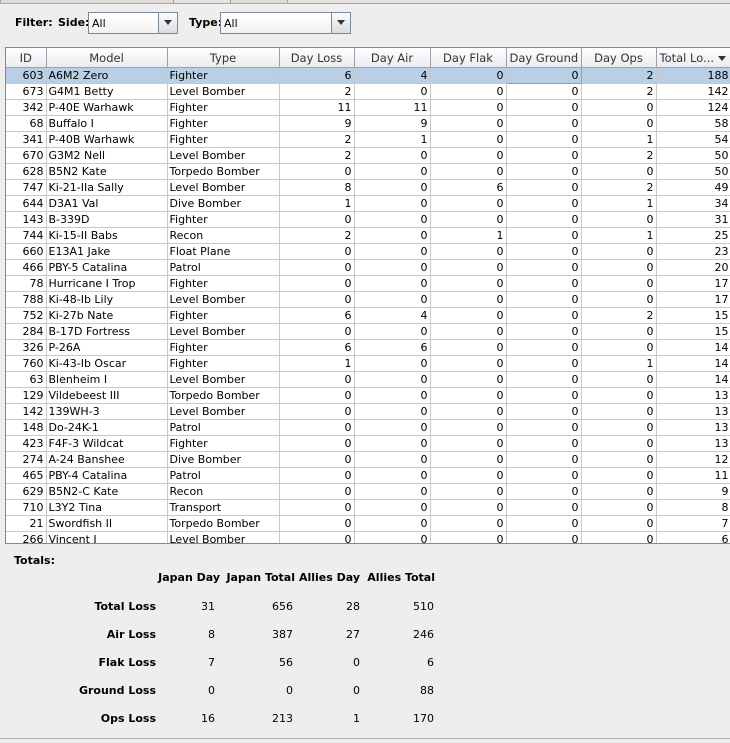 Image resolution: width=730 pixels, height=743 pixels. I want to click on table-cell: 31, so click(693, 219).